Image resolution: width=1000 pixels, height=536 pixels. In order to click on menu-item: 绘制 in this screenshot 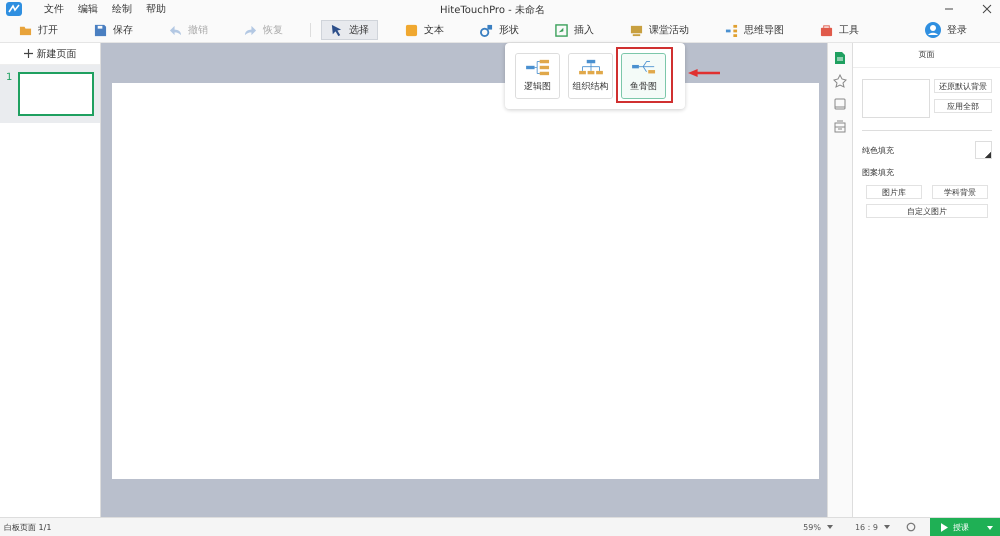, I will do `click(122, 9)`.